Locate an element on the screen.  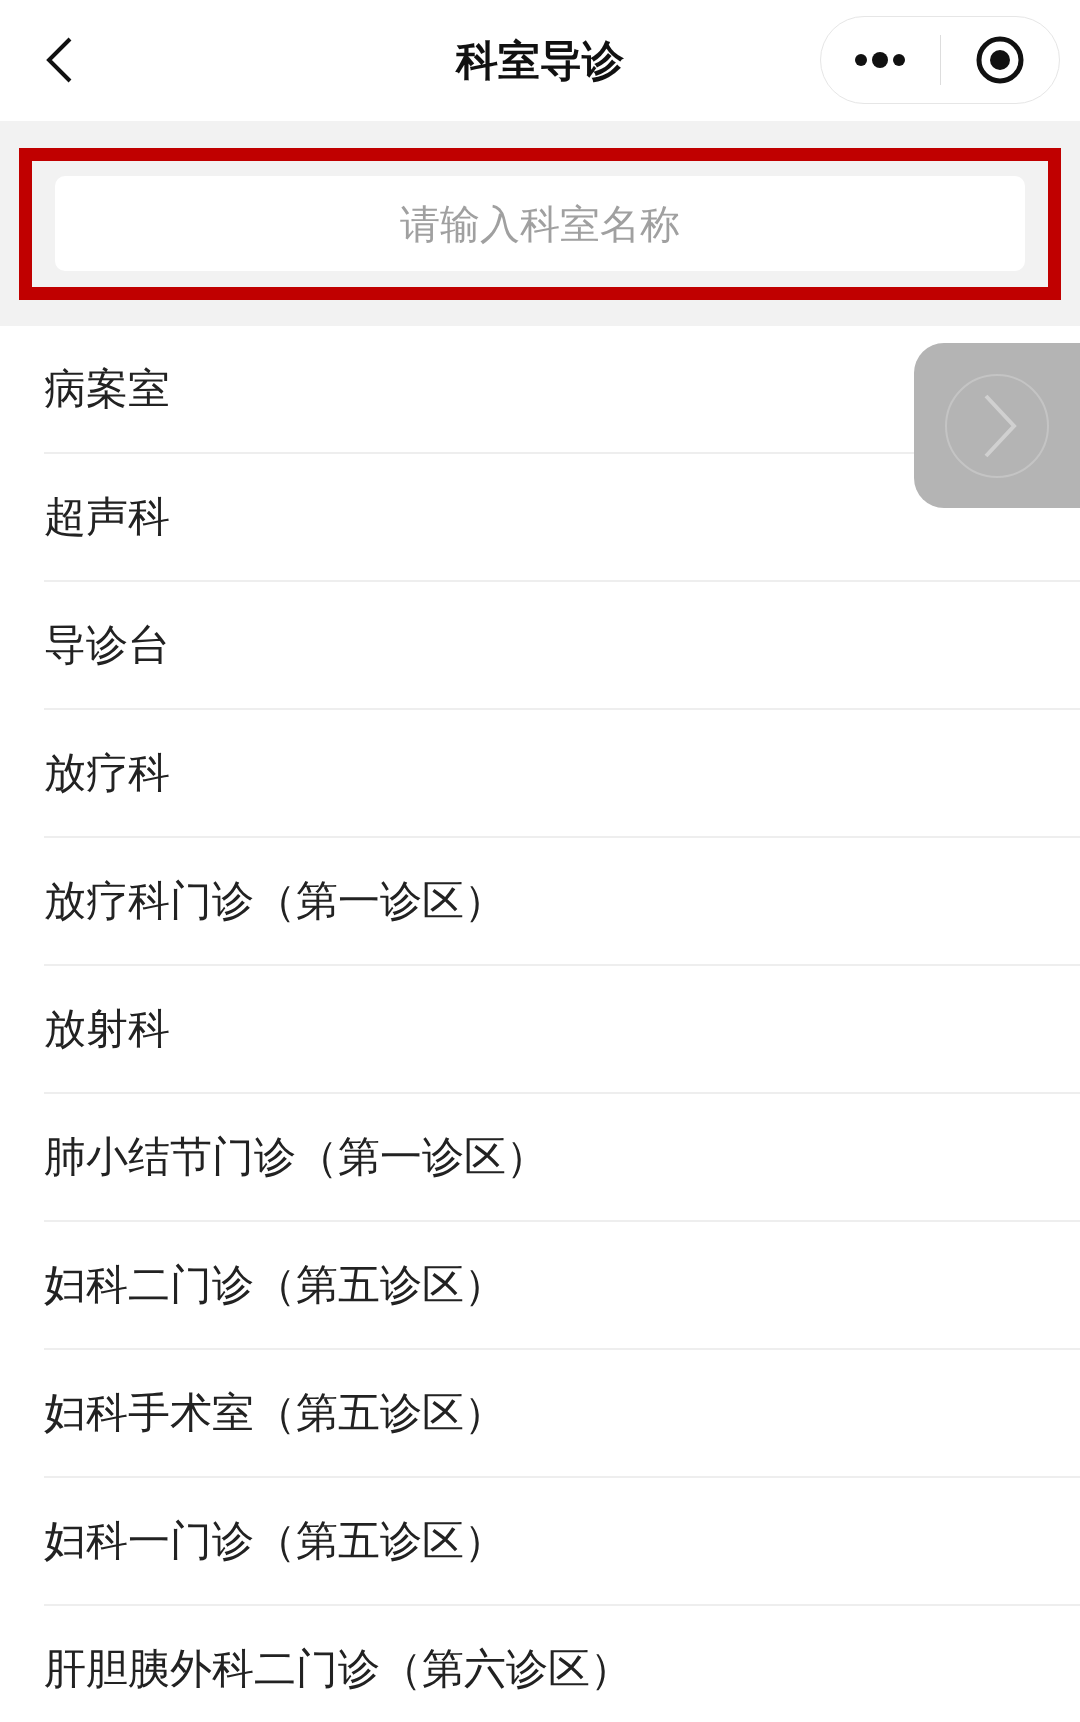
department-item: 放疗科门诊（第一诊区） is located at coordinates (275, 901).